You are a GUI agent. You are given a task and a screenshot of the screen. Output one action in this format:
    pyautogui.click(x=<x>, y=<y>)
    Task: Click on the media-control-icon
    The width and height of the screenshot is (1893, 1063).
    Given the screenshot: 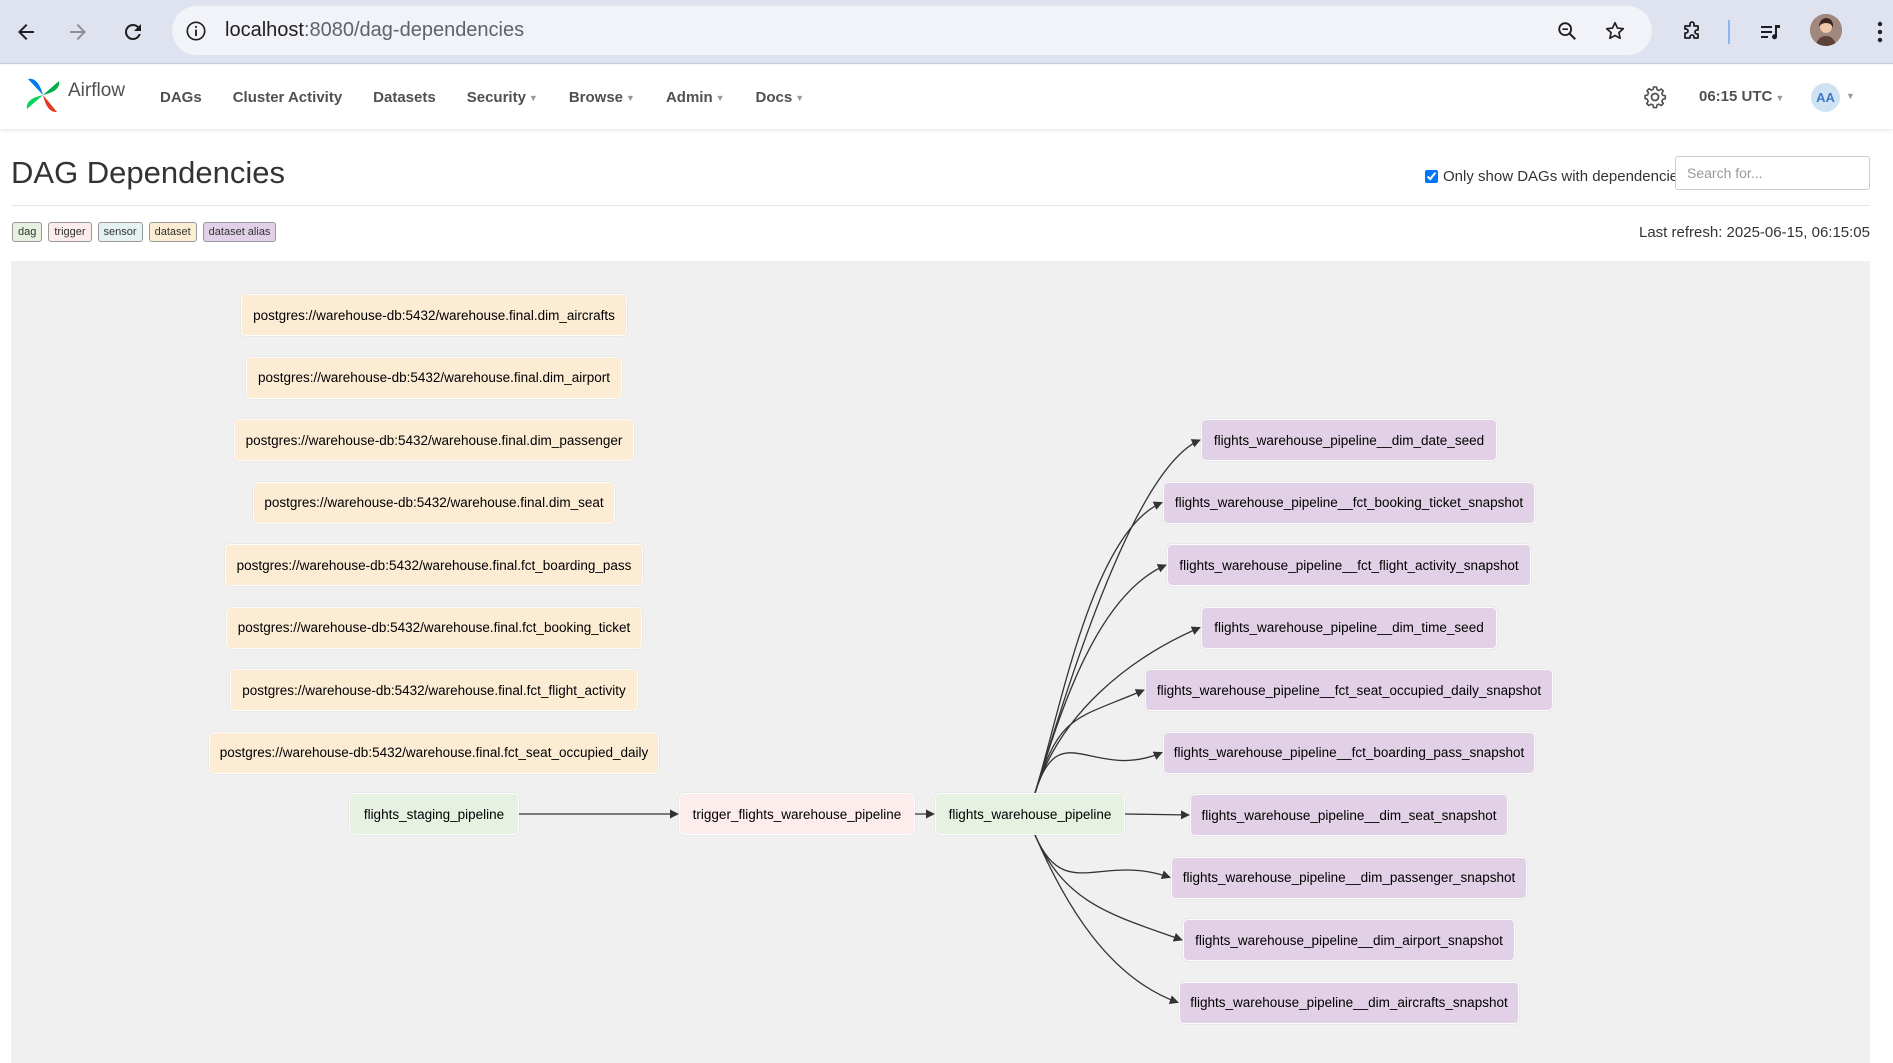 What is the action you would take?
    pyautogui.click(x=1770, y=32)
    